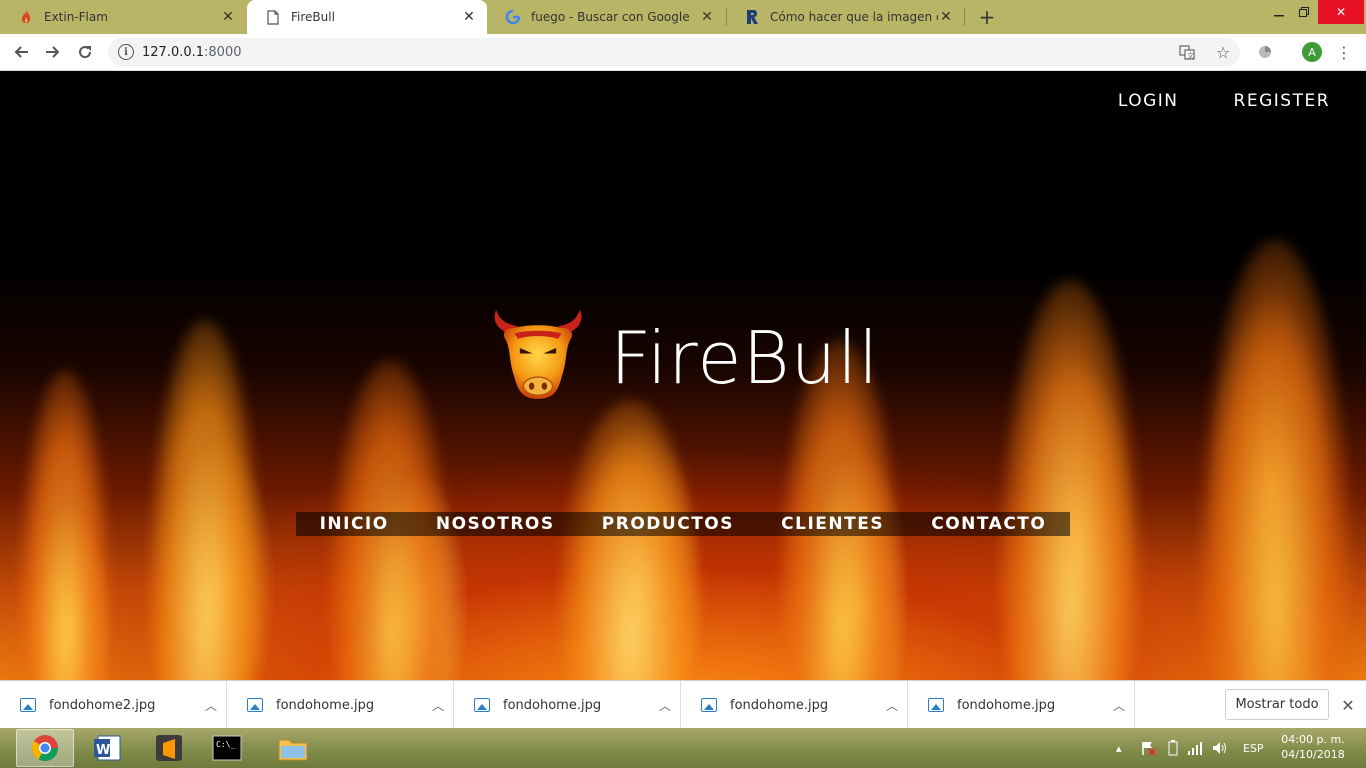 Image resolution: width=1366 pixels, height=768 pixels. Describe the element at coordinates (832, 524) in the screenshot. I see `nav-clientes: CLIENTES` at that location.